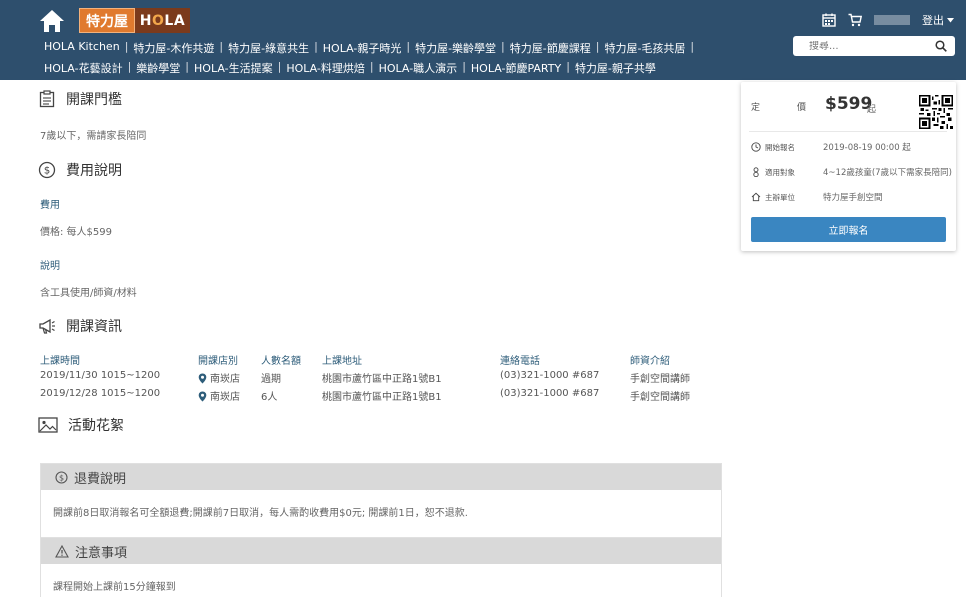  What do you see at coordinates (100, 479) in the screenshot?
I see `refund-title: 退費說明` at bounding box center [100, 479].